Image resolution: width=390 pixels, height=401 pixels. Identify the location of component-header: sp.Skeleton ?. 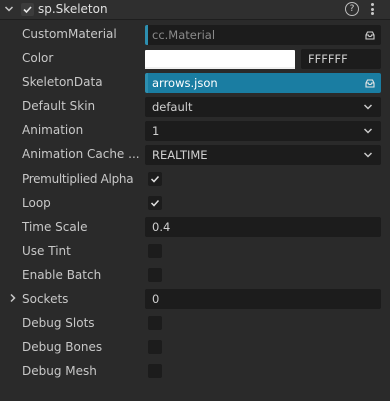
(195, 10).